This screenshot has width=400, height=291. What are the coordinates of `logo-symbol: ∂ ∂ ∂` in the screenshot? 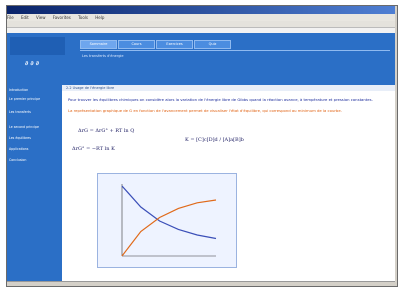 It's located at (32, 63).